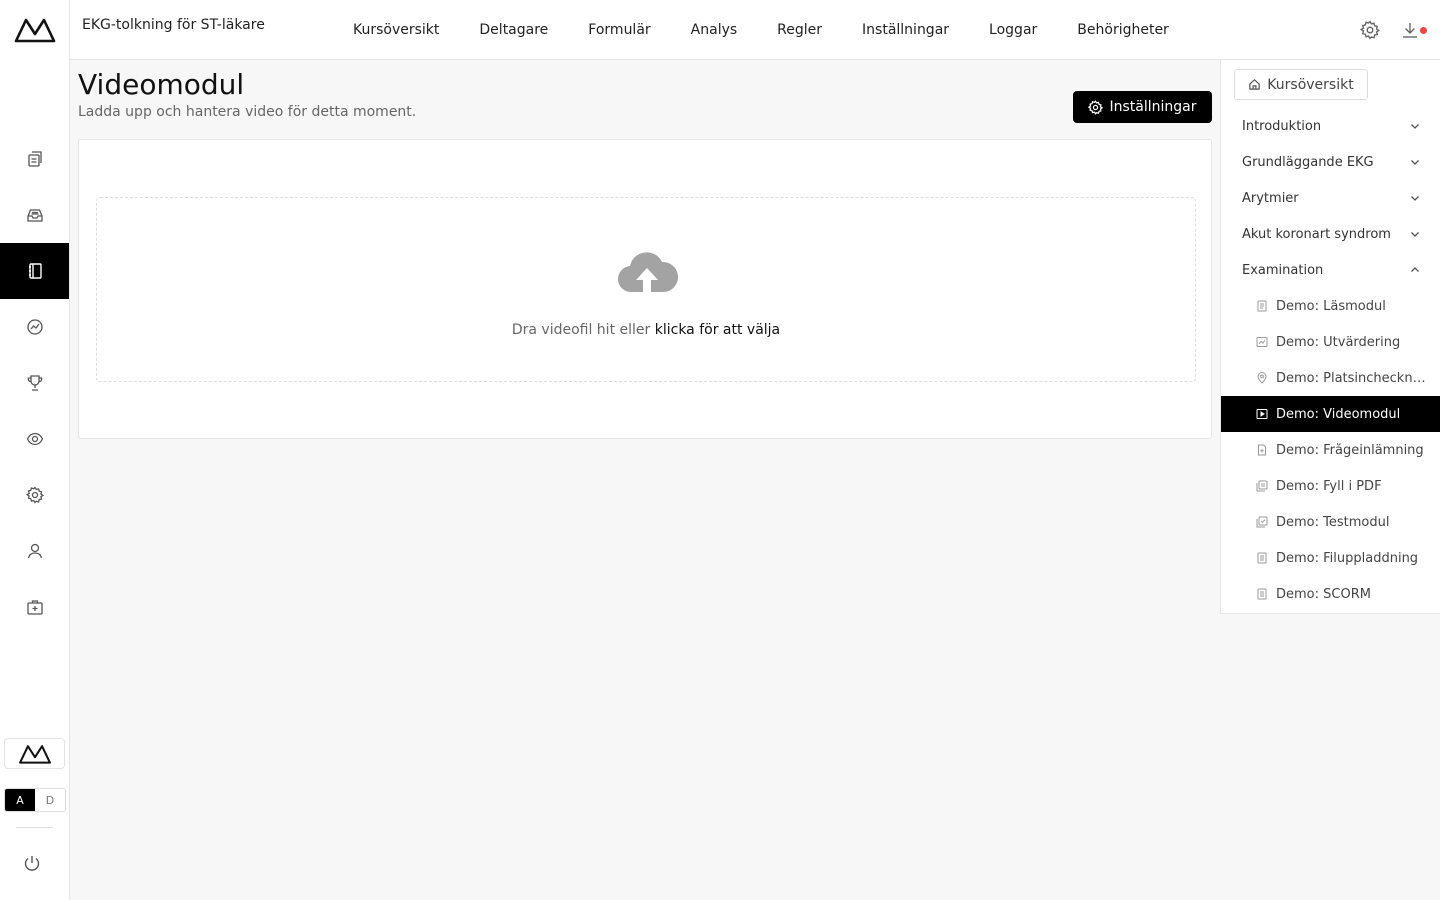 This screenshot has height=900, width=1440. Describe the element at coordinates (1262, 486) in the screenshot. I see `pdf-icon` at that location.